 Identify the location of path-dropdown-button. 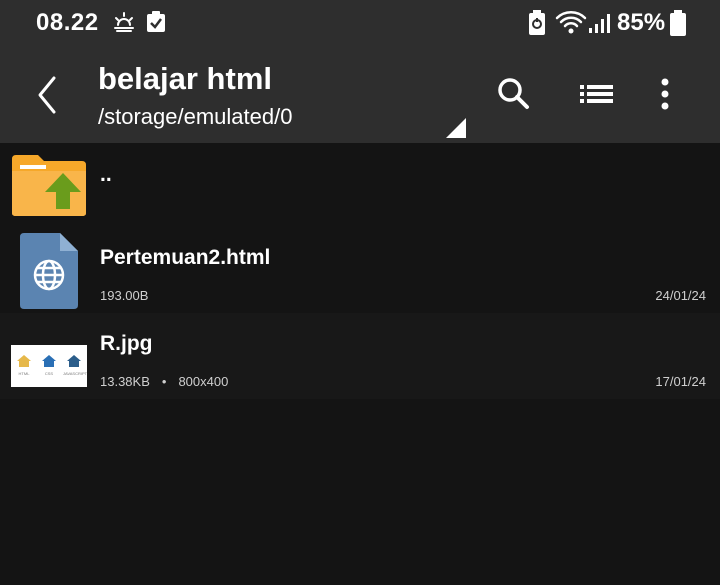
(456, 128).